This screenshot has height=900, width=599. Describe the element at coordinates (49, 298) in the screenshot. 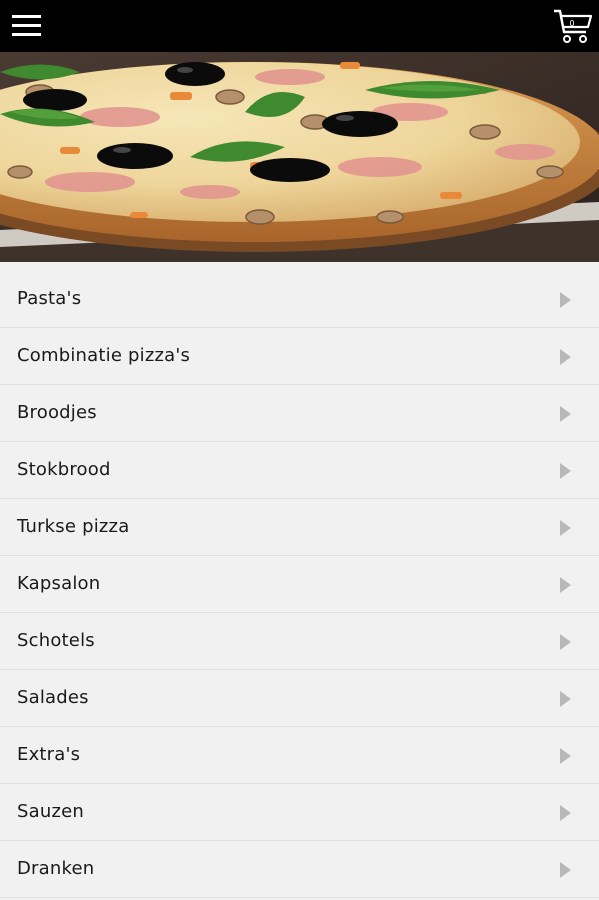

I see `category-label: Pasta's` at that location.